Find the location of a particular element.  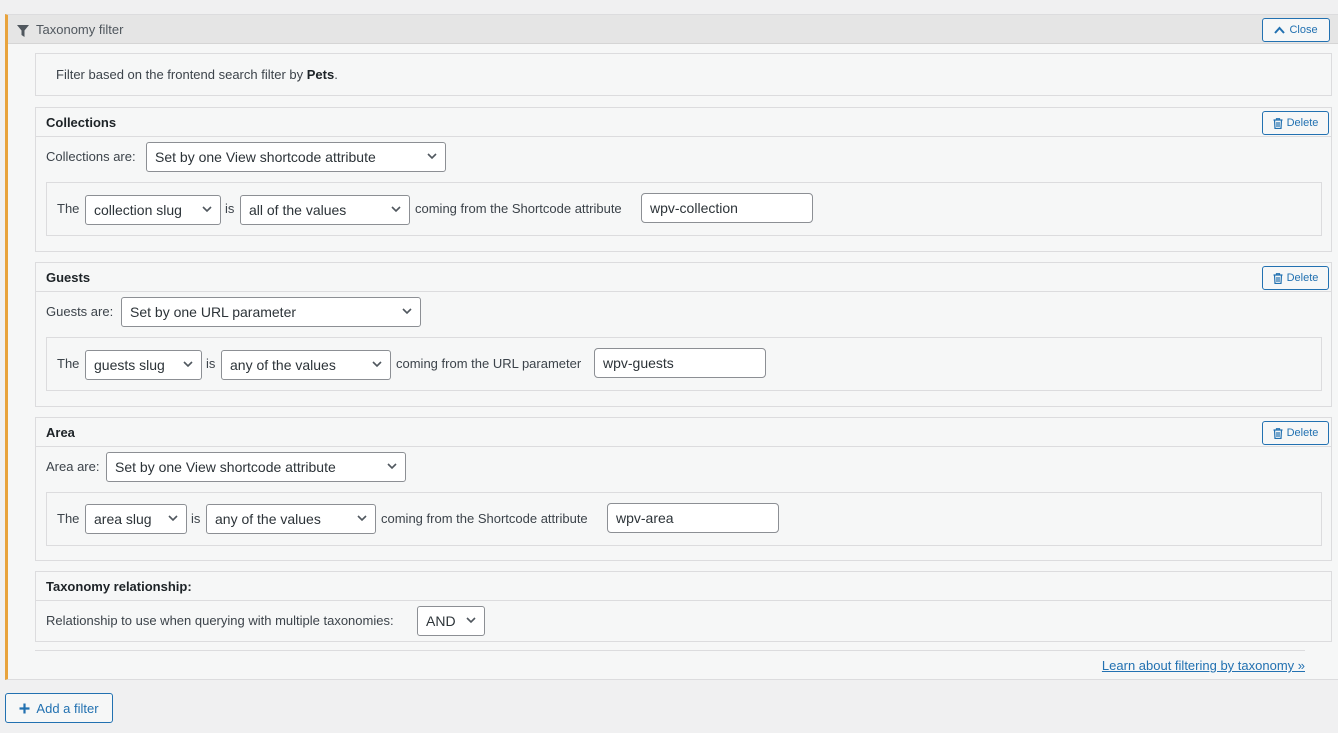

panel-title: Taxonomy filter is located at coordinates (80, 29).